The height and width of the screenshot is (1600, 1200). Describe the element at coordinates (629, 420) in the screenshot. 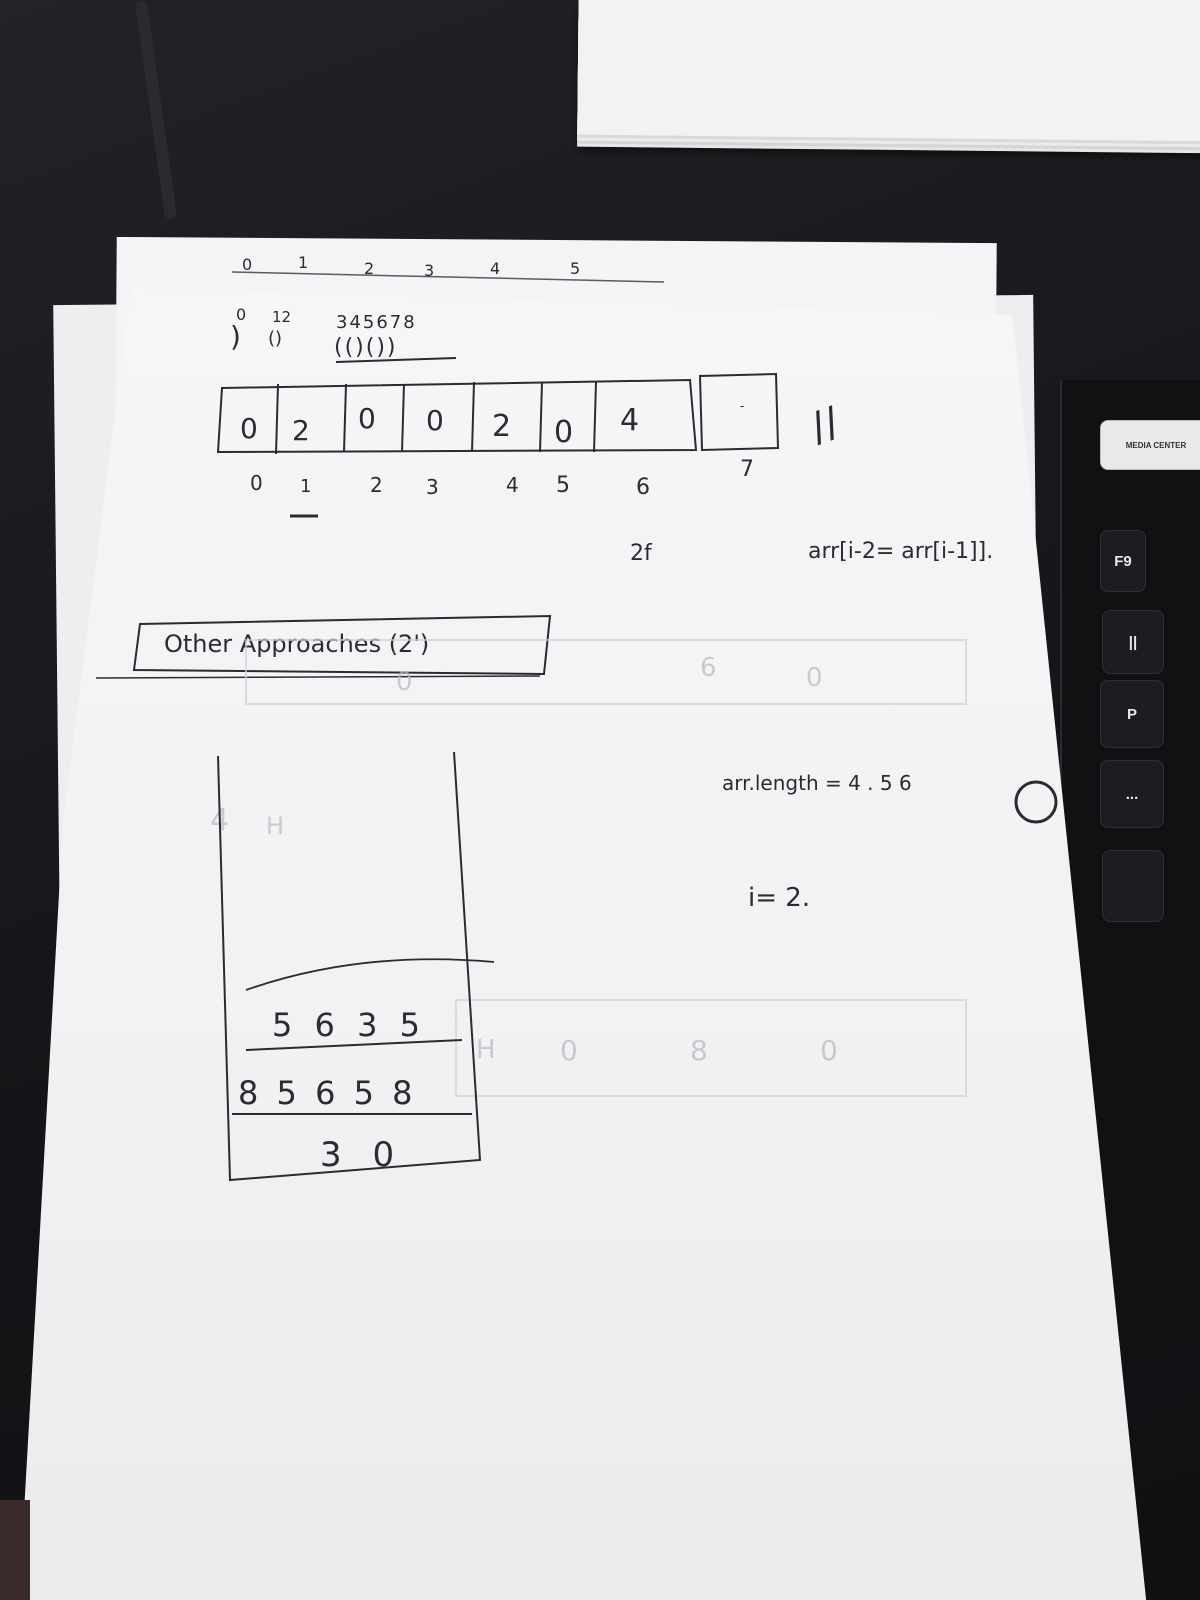

I see `array-cell-6: 4` at that location.